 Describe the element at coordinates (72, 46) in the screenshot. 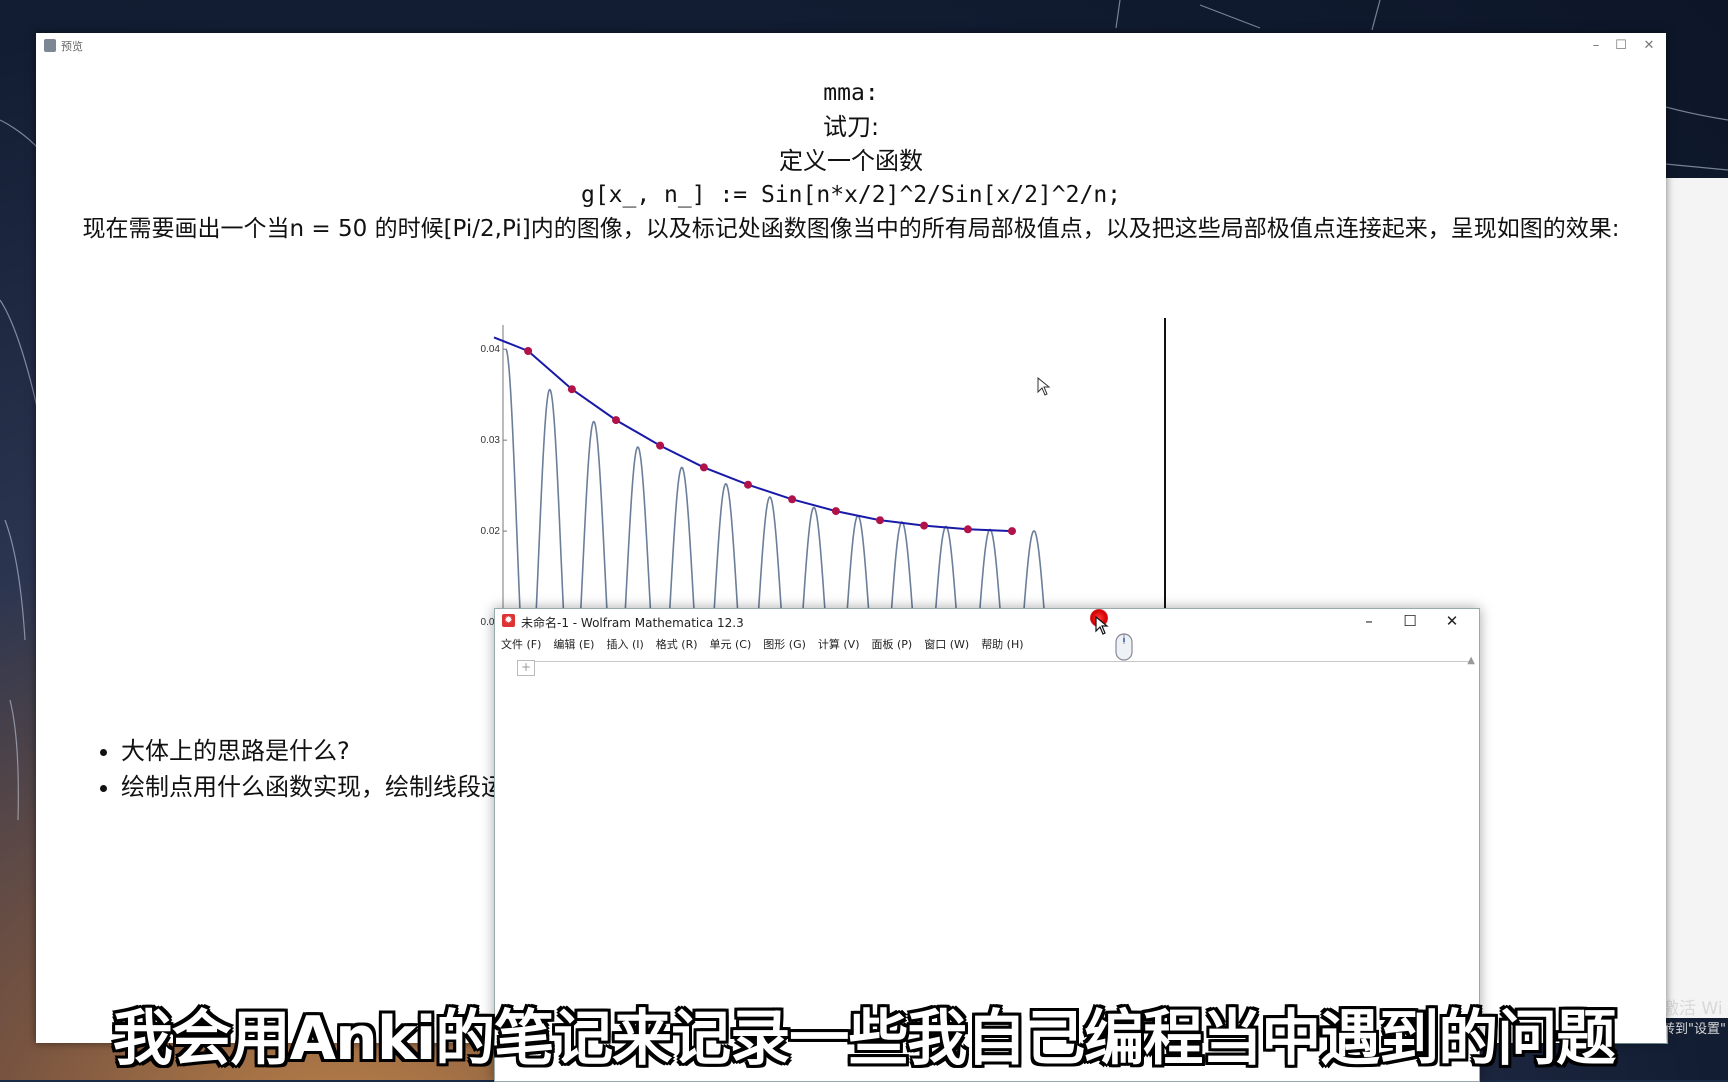

I see `preview-window-title: 预览` at that location.